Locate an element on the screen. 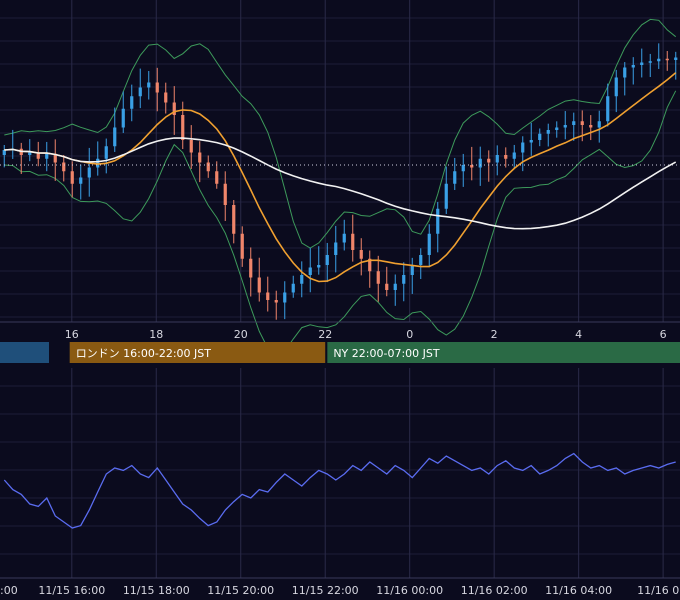 The image size is (680, 600). bottom-tick-label: 11/15 22:00 is located at coordinates (325, 590).